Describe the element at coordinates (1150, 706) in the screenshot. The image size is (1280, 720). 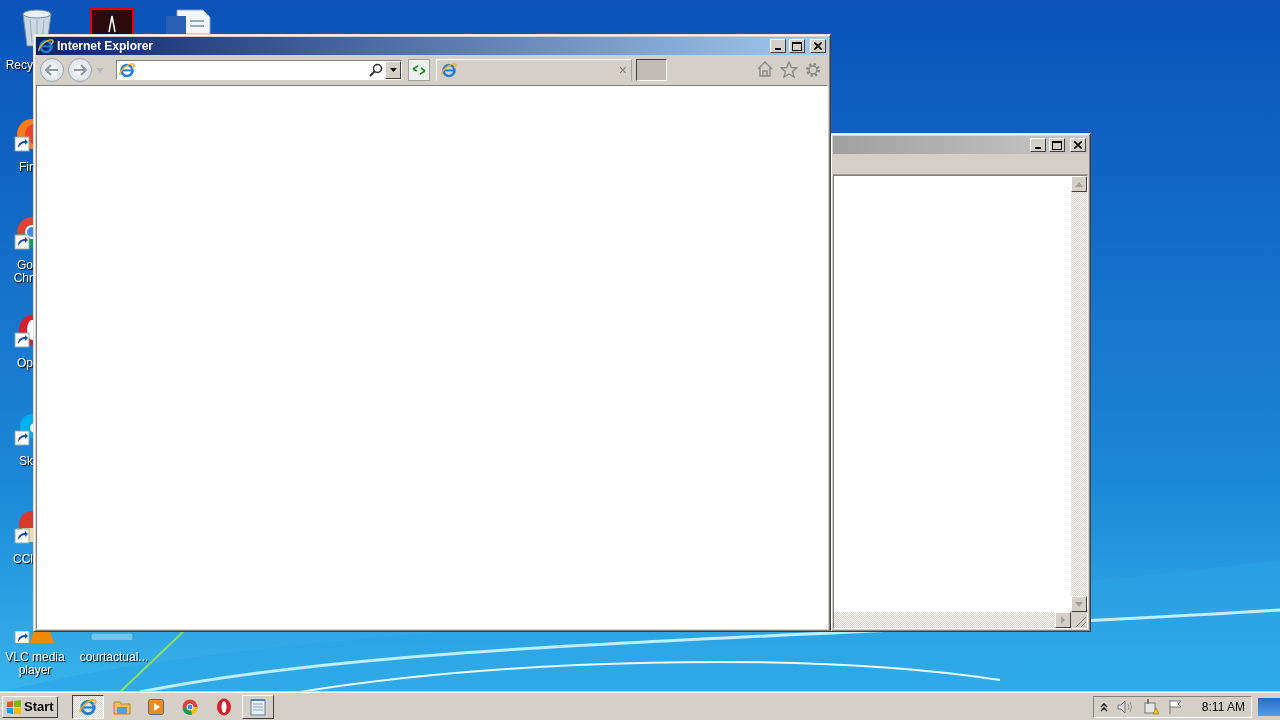
I see `network-warning-icon` at that location.